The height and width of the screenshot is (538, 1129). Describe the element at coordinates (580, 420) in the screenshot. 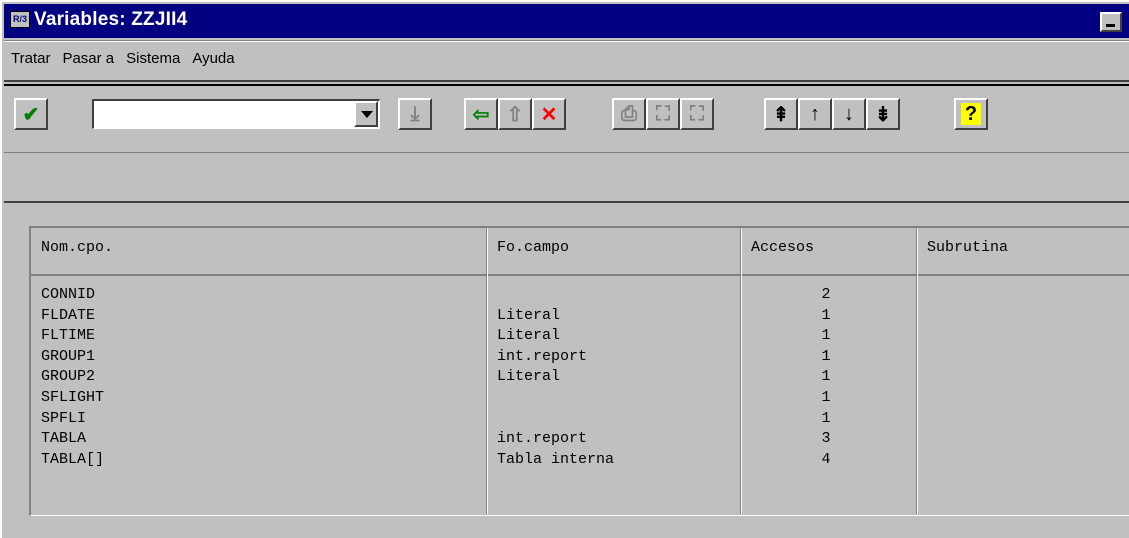

I see `table-row: SPFLI 1` at that location.